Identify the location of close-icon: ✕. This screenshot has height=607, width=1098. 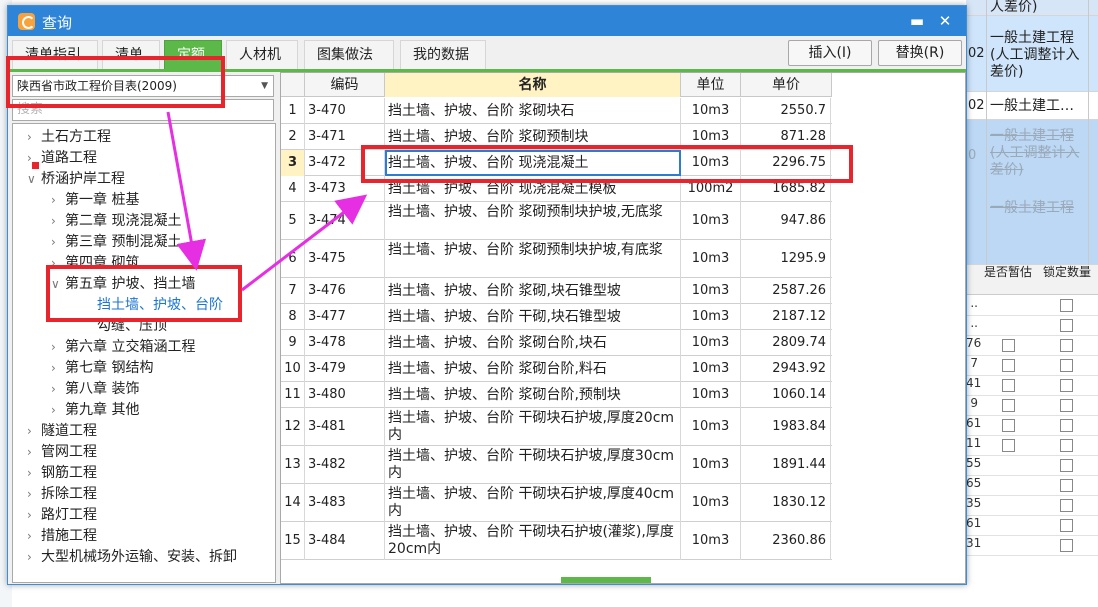
(945, 21).